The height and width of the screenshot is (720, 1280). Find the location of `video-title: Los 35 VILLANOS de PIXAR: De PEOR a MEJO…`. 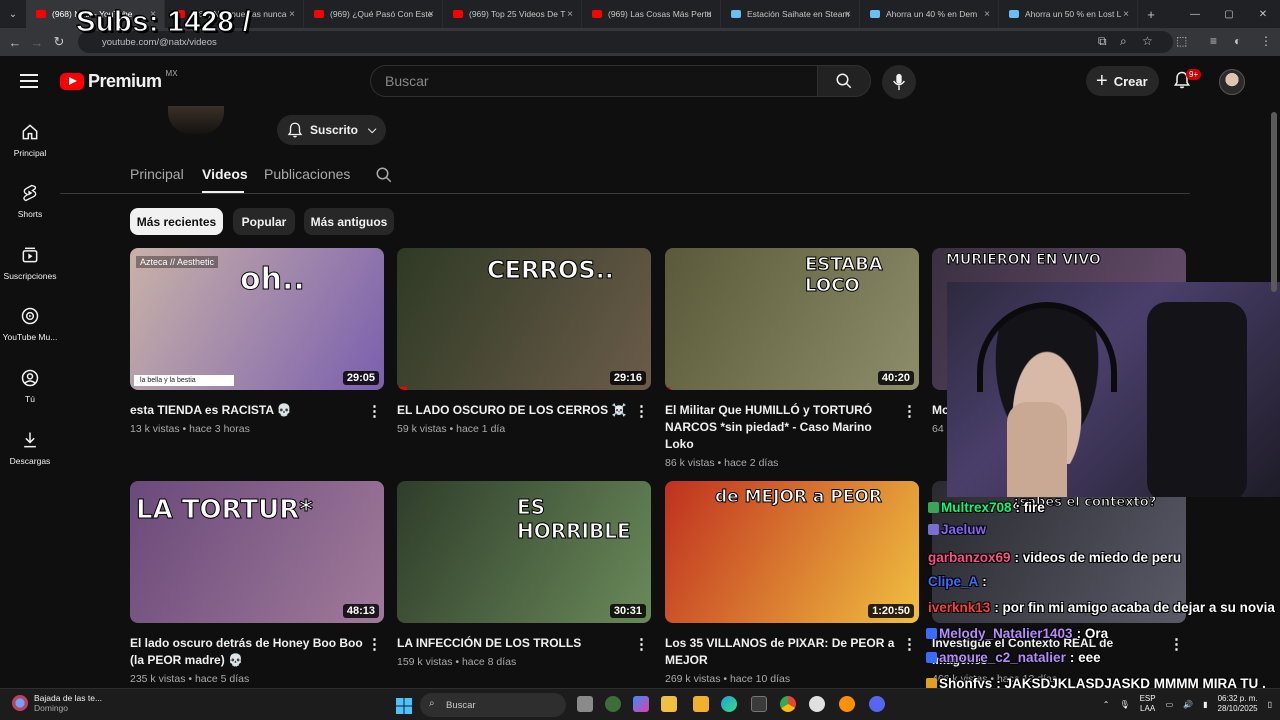

video-title: Los 35 VILLANOS de PIXAR: De PEOR a MEJO… is located at coordinates (793, 652).